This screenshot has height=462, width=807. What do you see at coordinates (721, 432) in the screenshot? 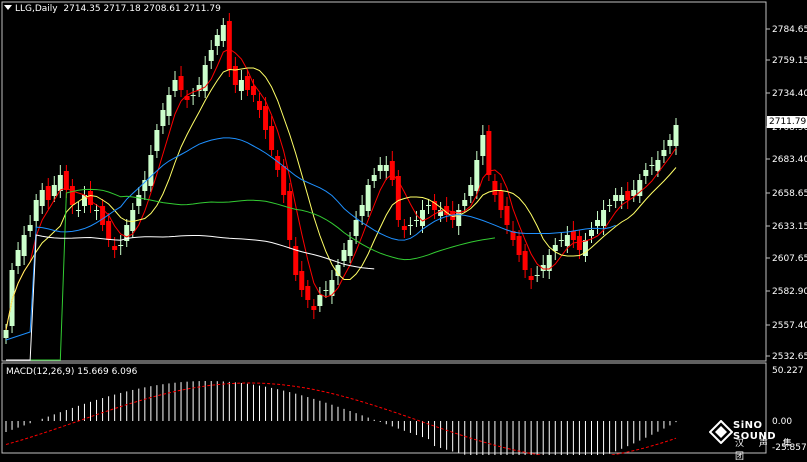
I see `logo-icon` at bounding box center [721, 432].